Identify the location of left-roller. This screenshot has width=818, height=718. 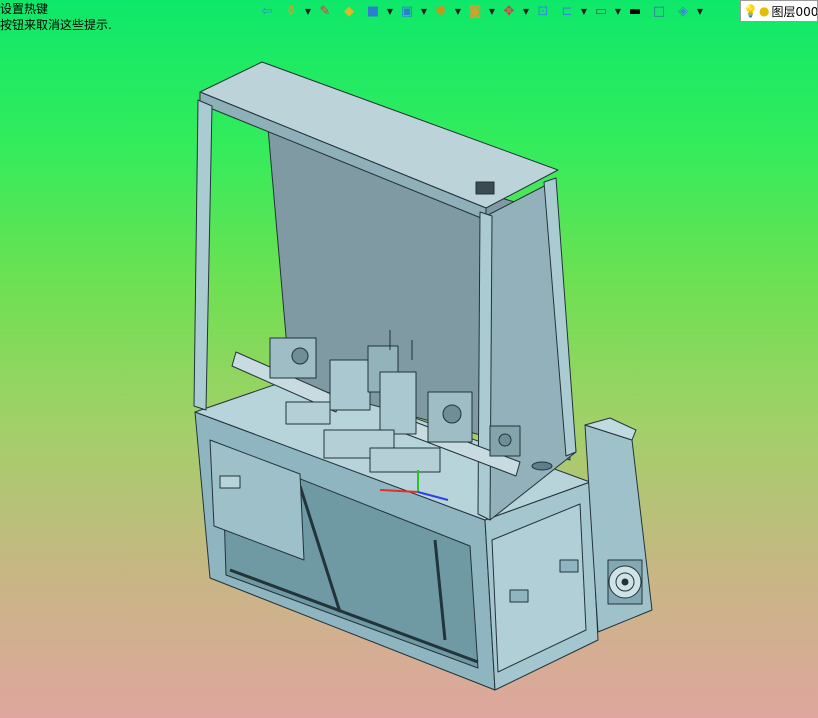
(300, 356).